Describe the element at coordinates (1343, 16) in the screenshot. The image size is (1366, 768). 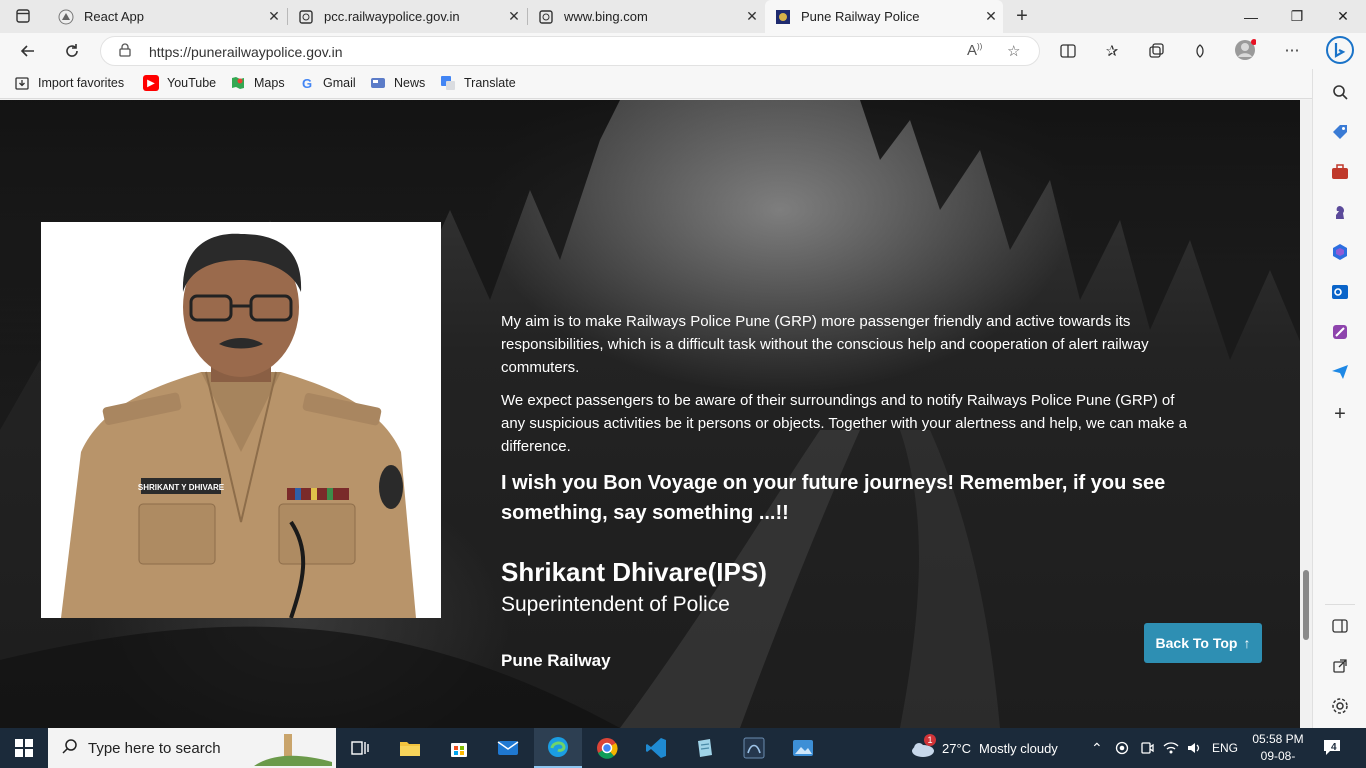
I see `close-window-button: ✕` at that location.